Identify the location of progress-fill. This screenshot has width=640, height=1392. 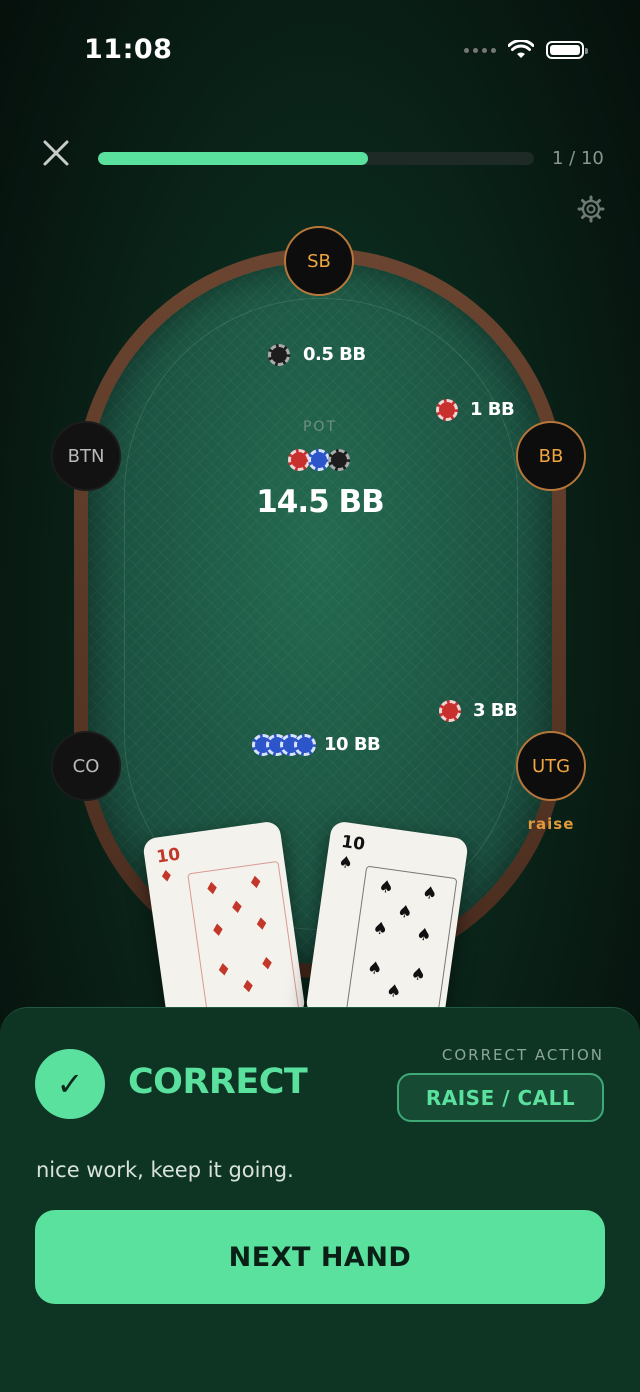
(233, 158).